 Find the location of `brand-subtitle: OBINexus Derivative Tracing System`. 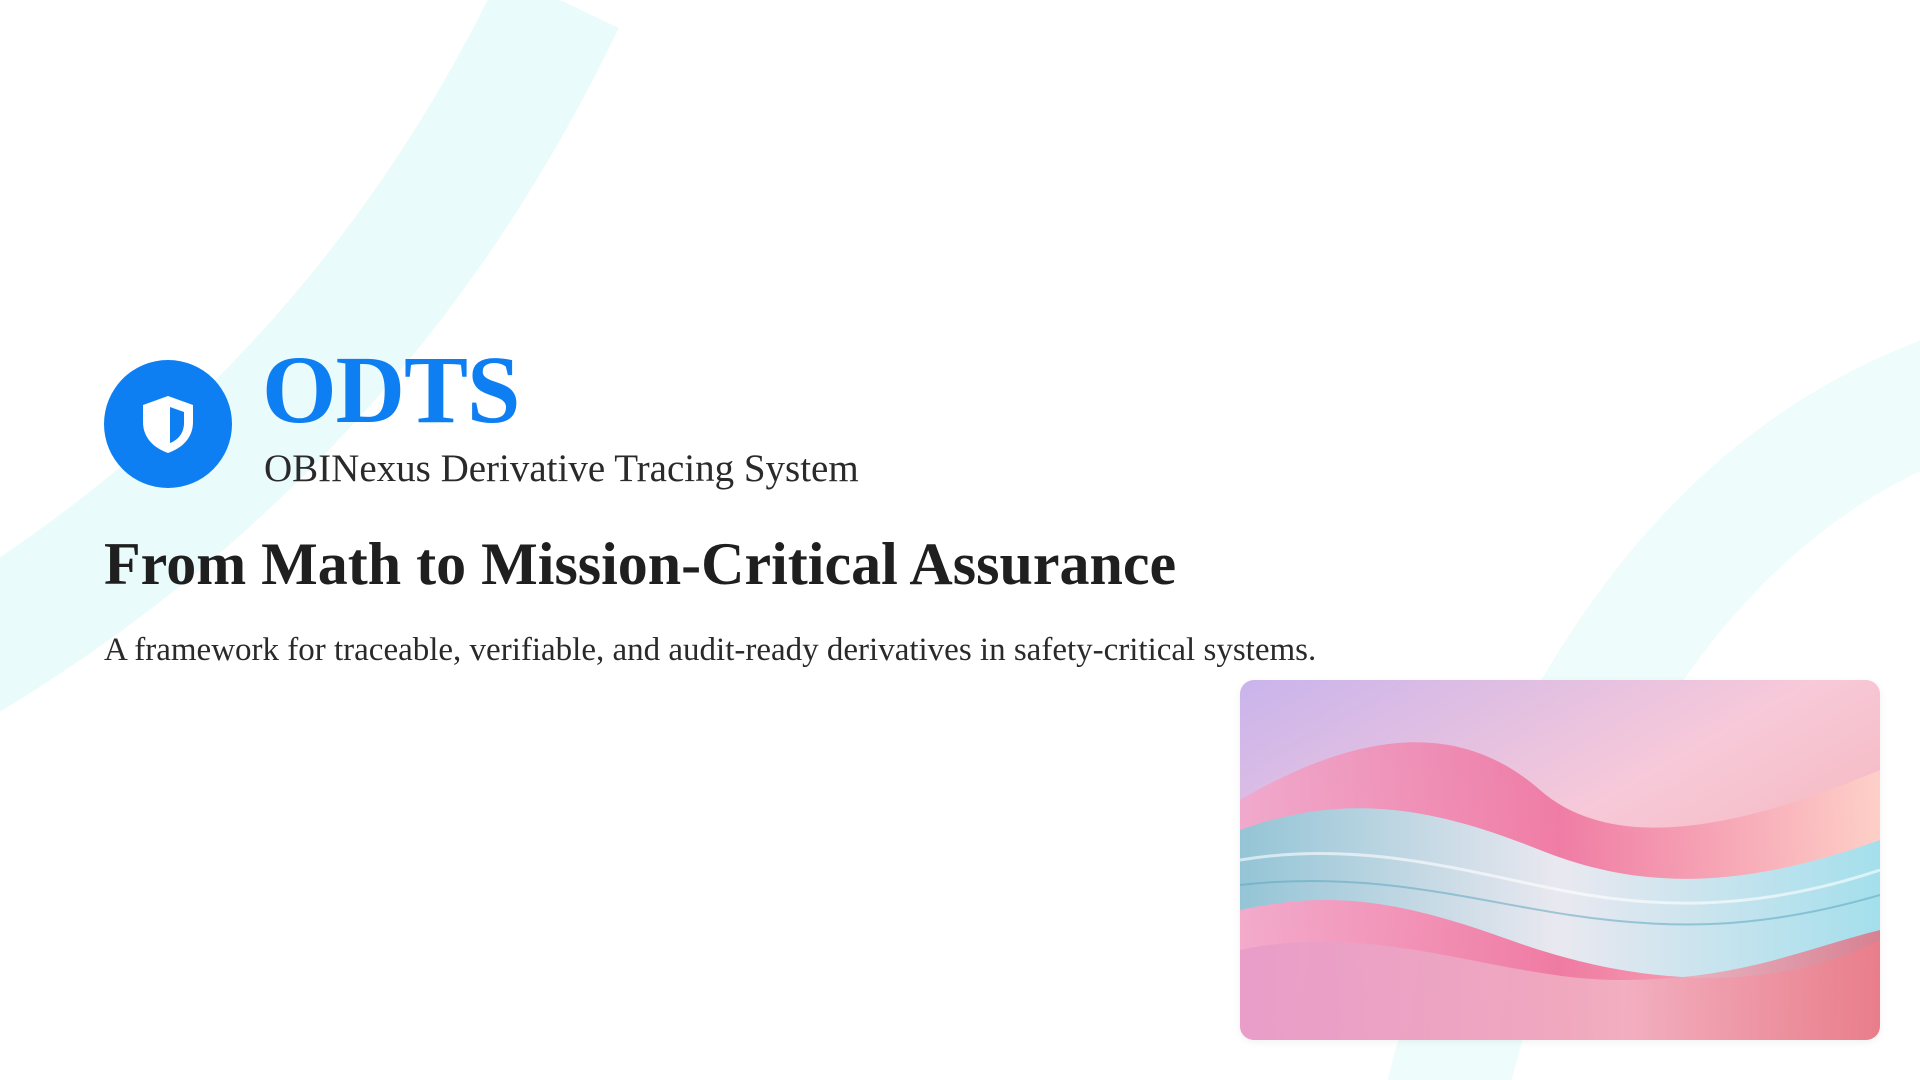

brand-subtitle: OBINexus Derivative Tracing System is located at coordinates (561, 468).